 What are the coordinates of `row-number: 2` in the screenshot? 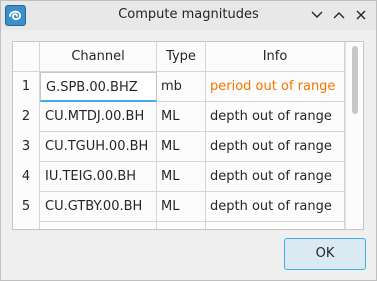 It's located at (26, 117).